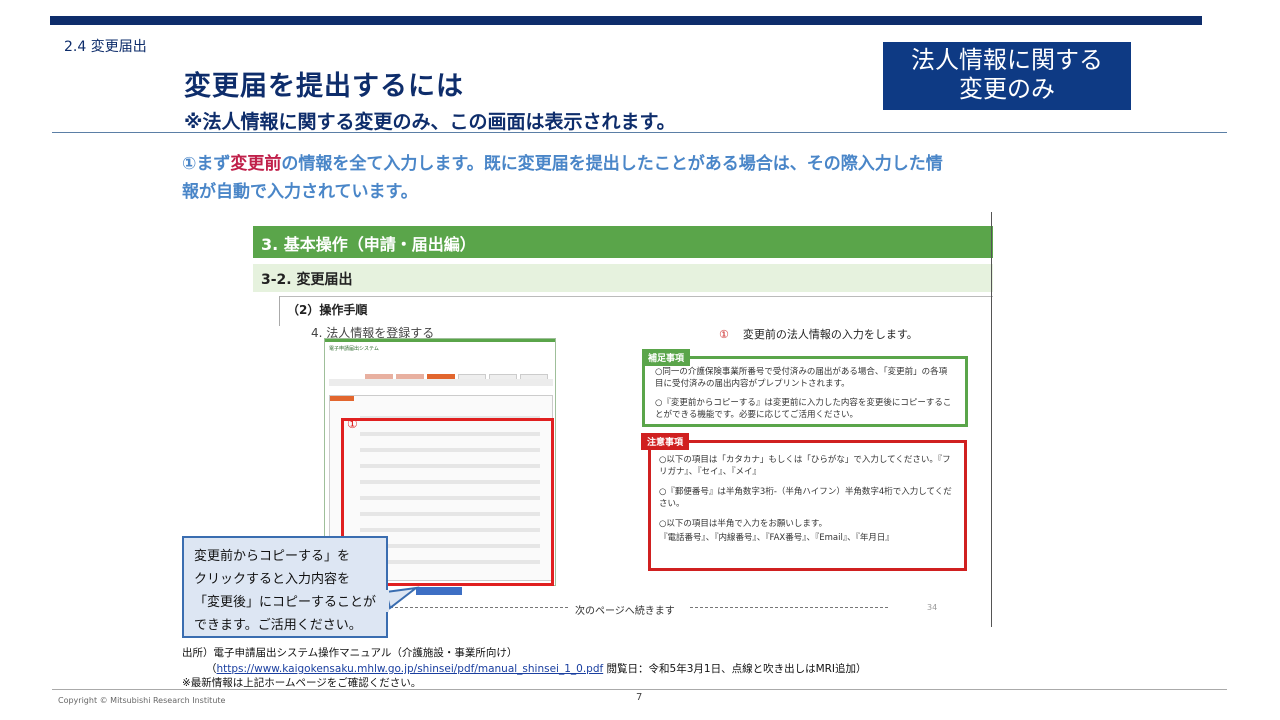 The image size is (1280, 720). What do you see at coordinates (623, 278) in the screenshot?
I see `manual-heading-2: 3-2. 変更届出` at bounding box center [623, 278].